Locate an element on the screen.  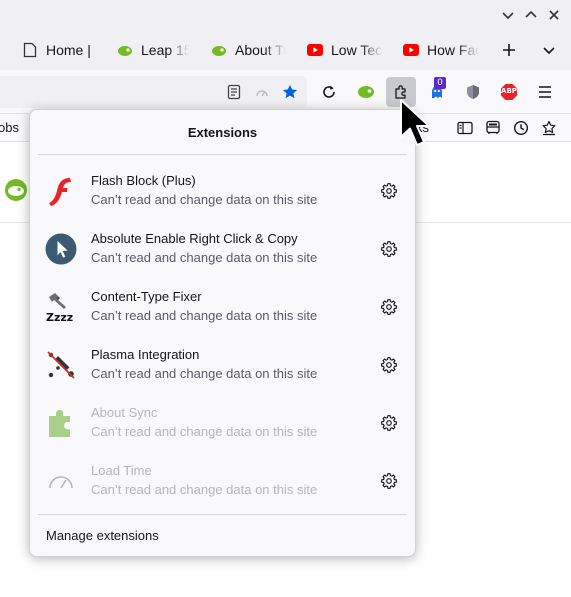
bus-icon is located at coordinates (493, 127).